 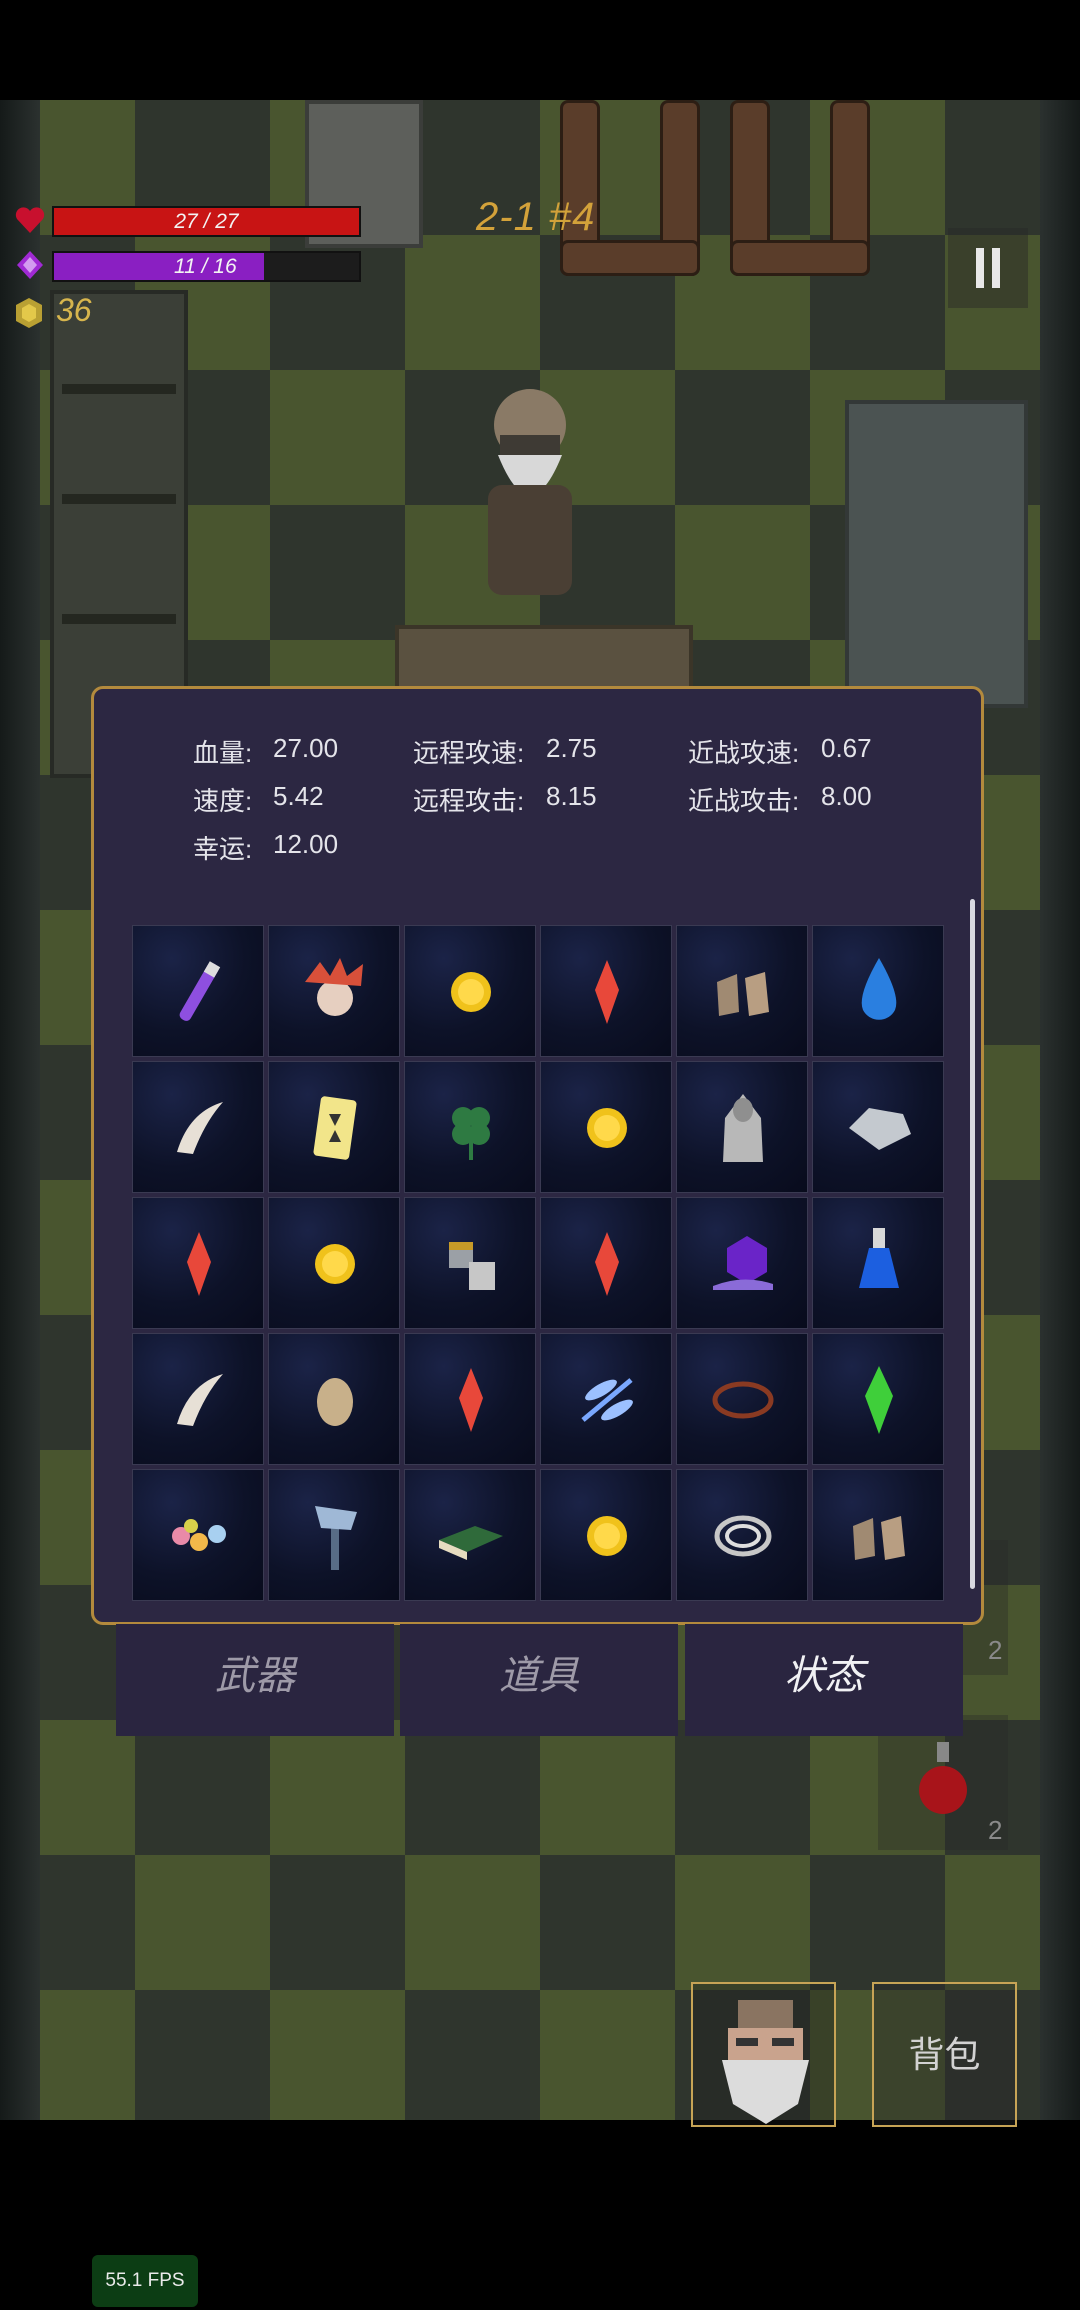 I want to click on gauntlets-icon, so click(x=472, y=1266).